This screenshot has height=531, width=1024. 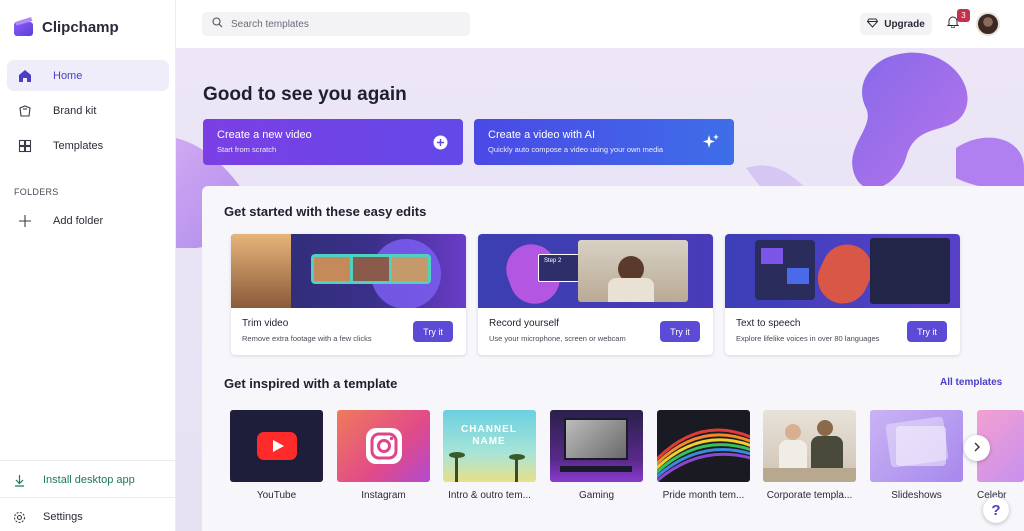 What do you see at coordinates (276, 495) in the screenshot?
I see `template-label: YouTube` at bounding box center [276, 495].